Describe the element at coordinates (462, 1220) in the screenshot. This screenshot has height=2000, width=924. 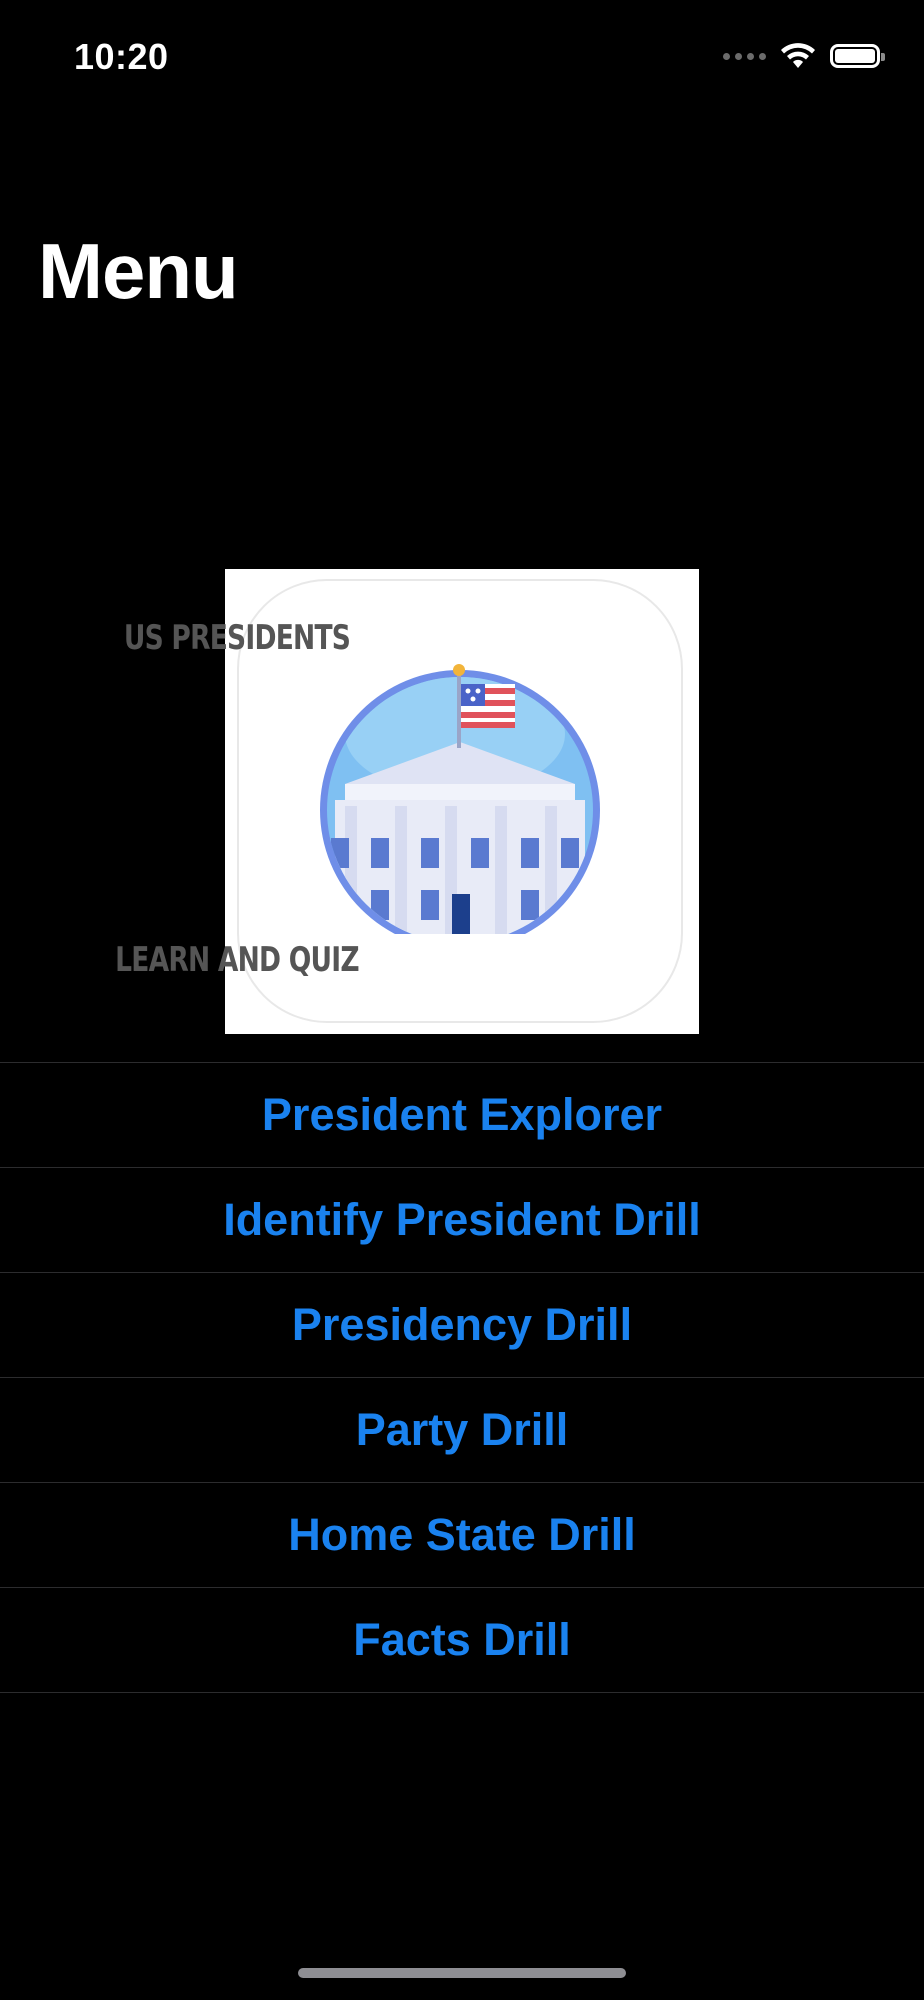
I see `menu-item-identify-president-drill: Identify President Drill` at that location.